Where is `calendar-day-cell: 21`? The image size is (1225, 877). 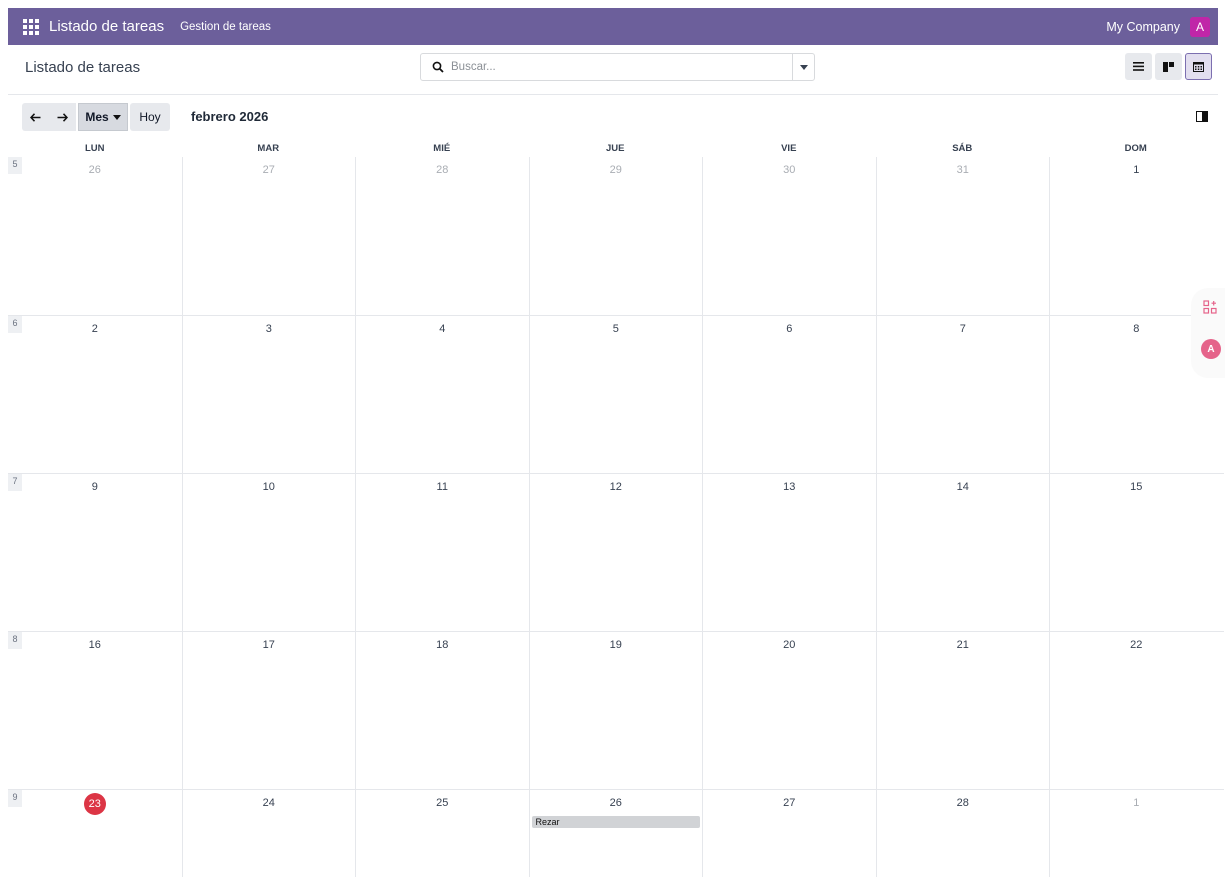 calendar-day-cell: 21 is located at coordinates (962, 710).